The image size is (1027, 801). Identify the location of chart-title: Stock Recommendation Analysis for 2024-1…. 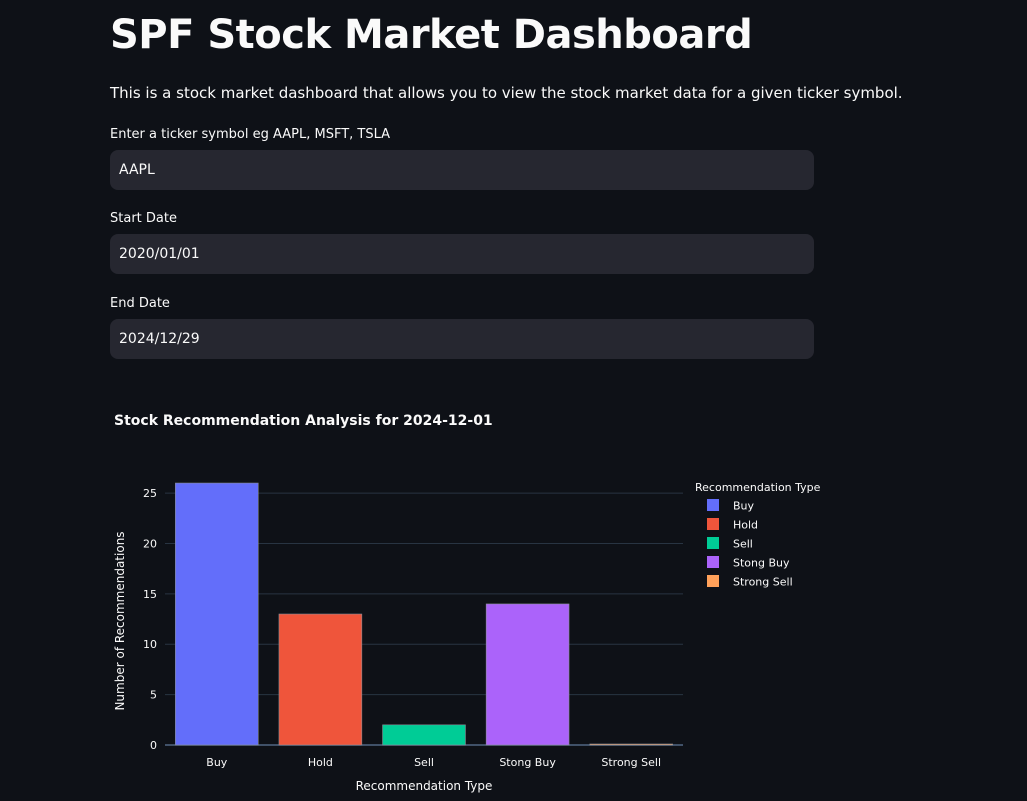
(303, 421).